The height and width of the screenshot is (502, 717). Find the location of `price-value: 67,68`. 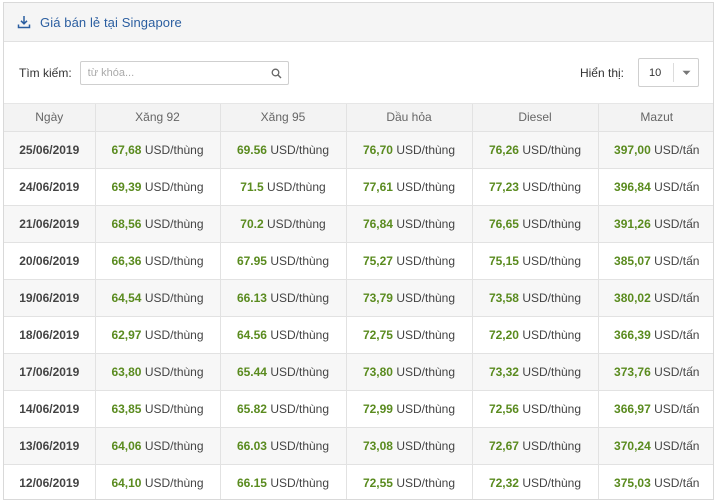

price-value: 67,68 is located at coordinates (126, 149).